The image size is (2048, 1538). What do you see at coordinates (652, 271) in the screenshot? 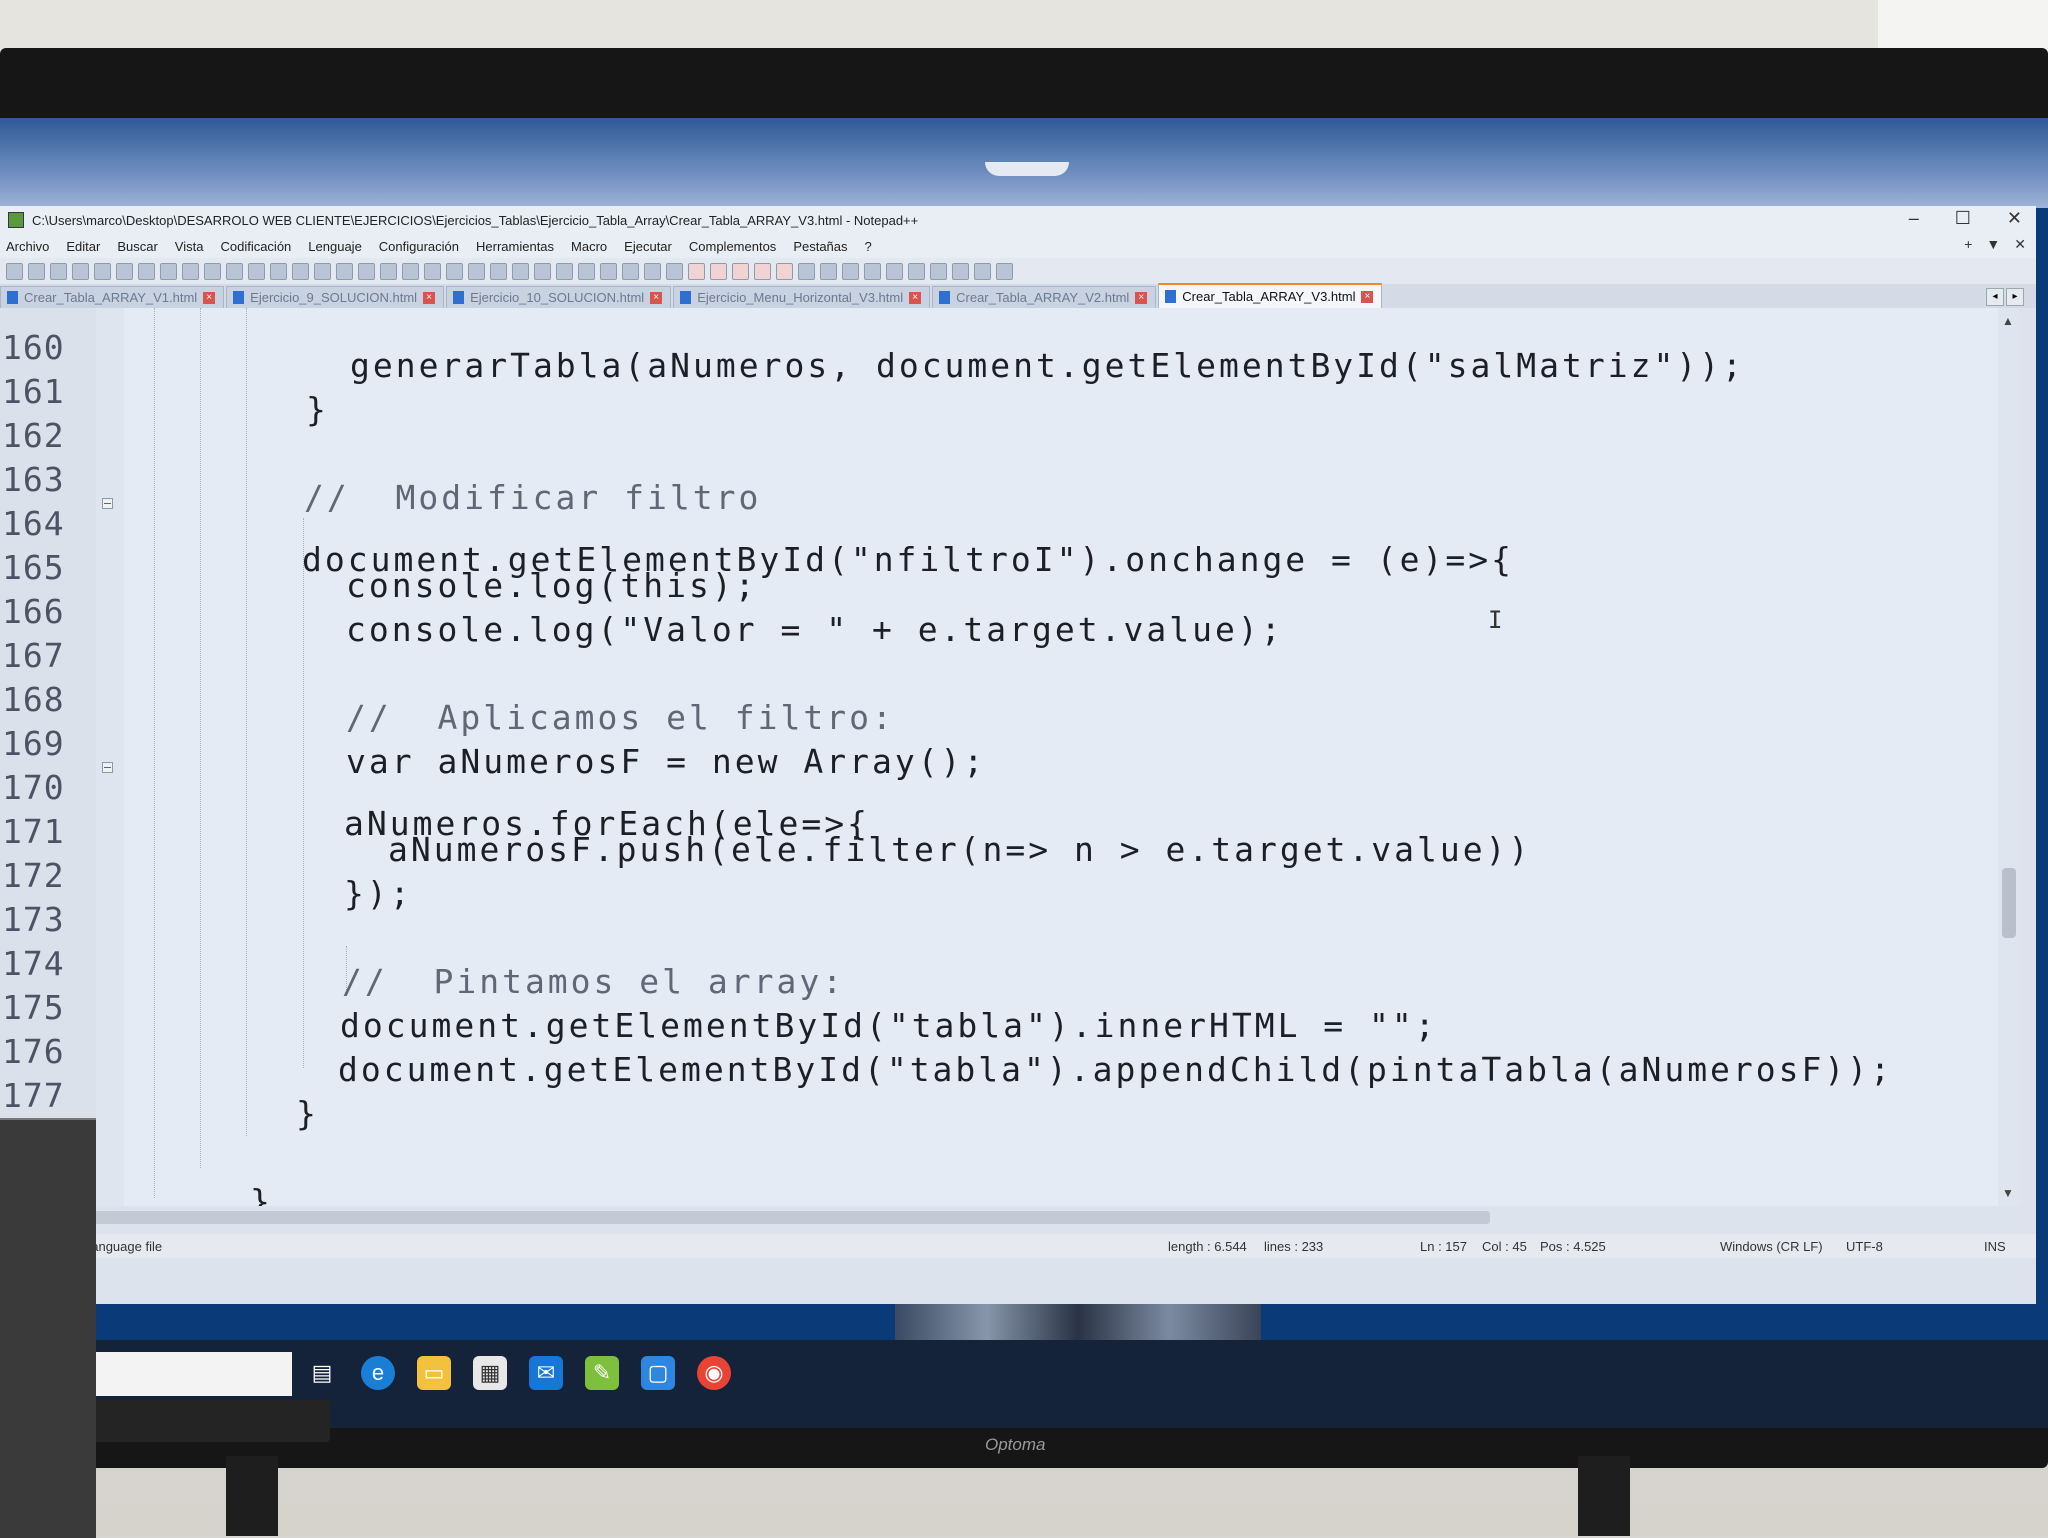
I see `run-macro-multiple-icon` at bounding box center [652, 271].